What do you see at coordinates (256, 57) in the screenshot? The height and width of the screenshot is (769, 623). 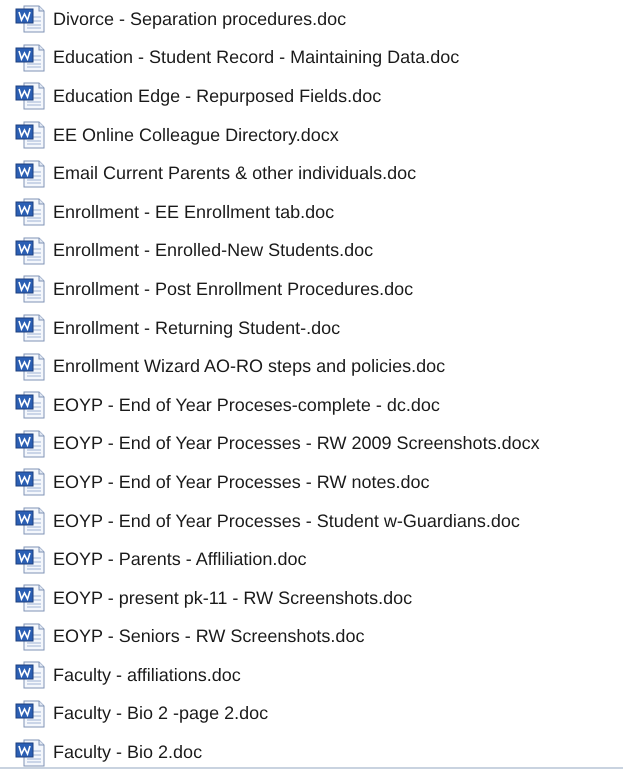 I see `file-name: Education - Student Record - Maintaining Data.doc` at bounding box center [256, 57].